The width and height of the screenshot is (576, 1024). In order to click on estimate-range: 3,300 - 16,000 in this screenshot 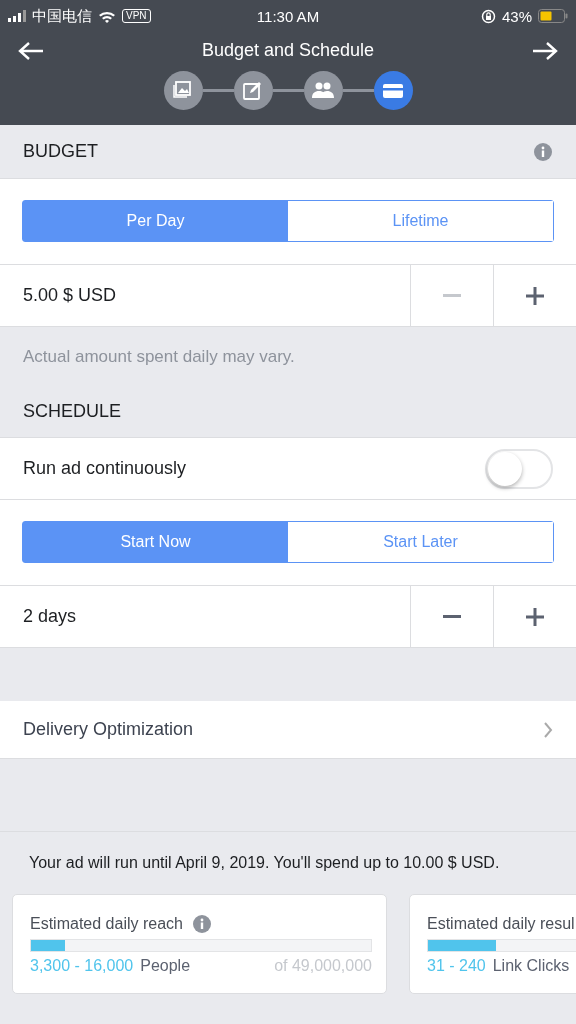, I will do `click(82, 966)`.